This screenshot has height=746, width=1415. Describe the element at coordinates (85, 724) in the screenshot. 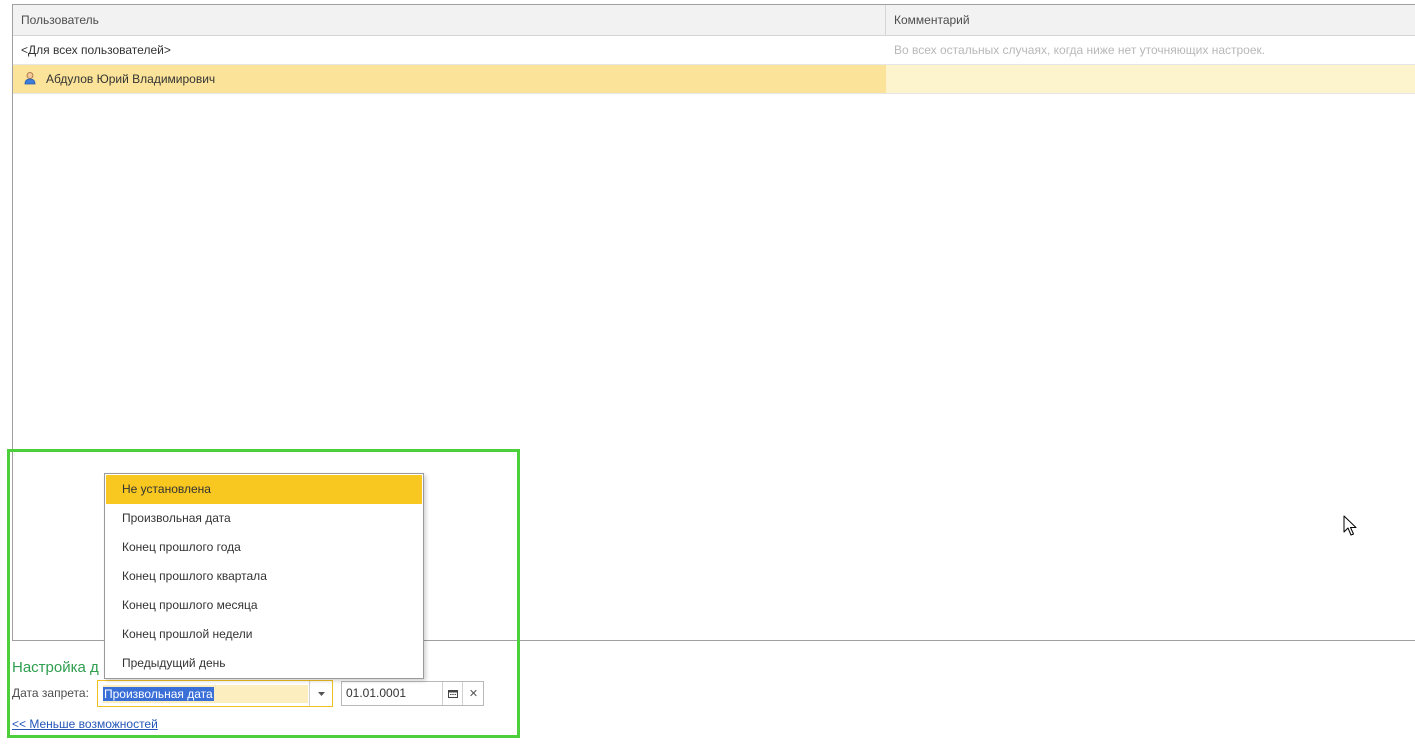

I see `less-options-link: << Меньше возможностей` at that location.